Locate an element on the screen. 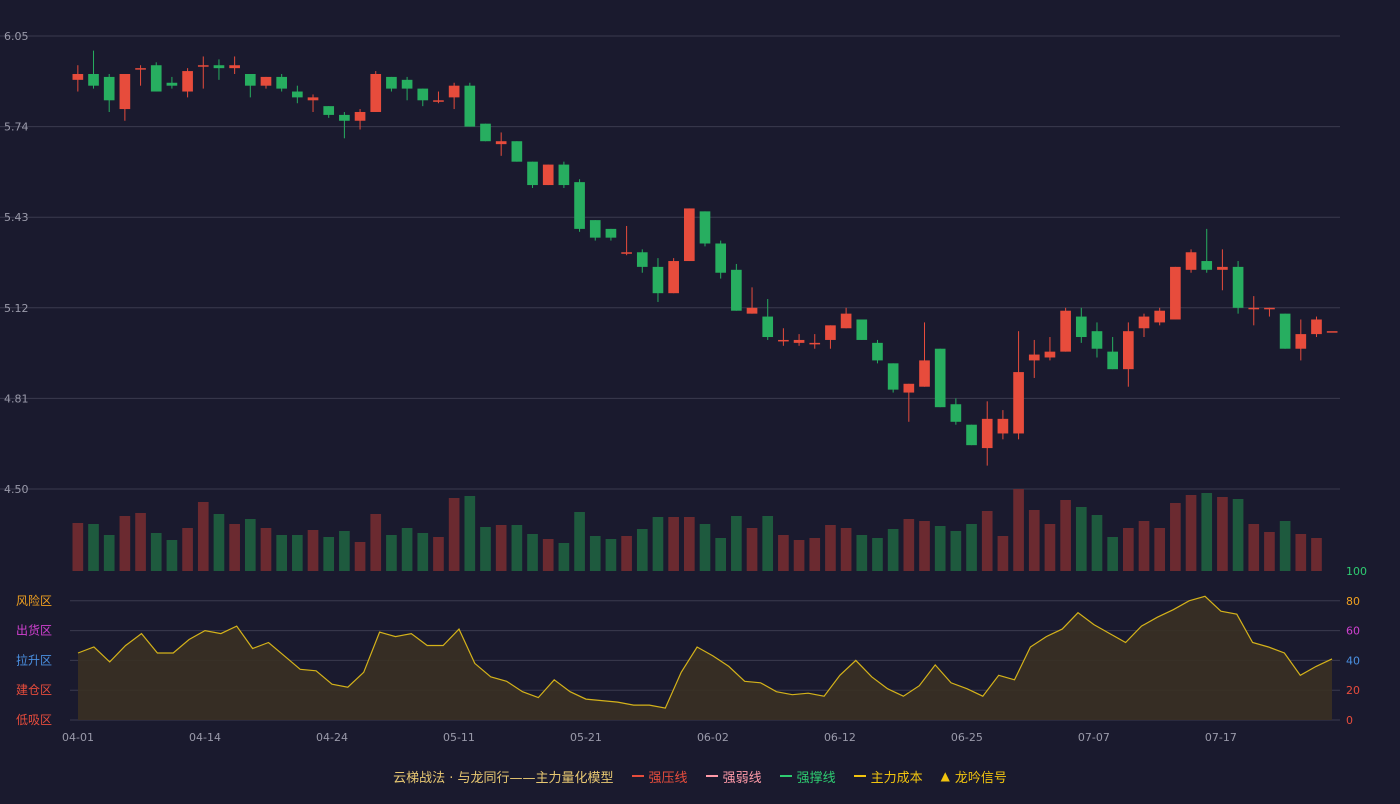 Image resolution: width=1400 pixels, height=804 pixels. date-tick-label: 04-24 is located at coordinates (332, 737).